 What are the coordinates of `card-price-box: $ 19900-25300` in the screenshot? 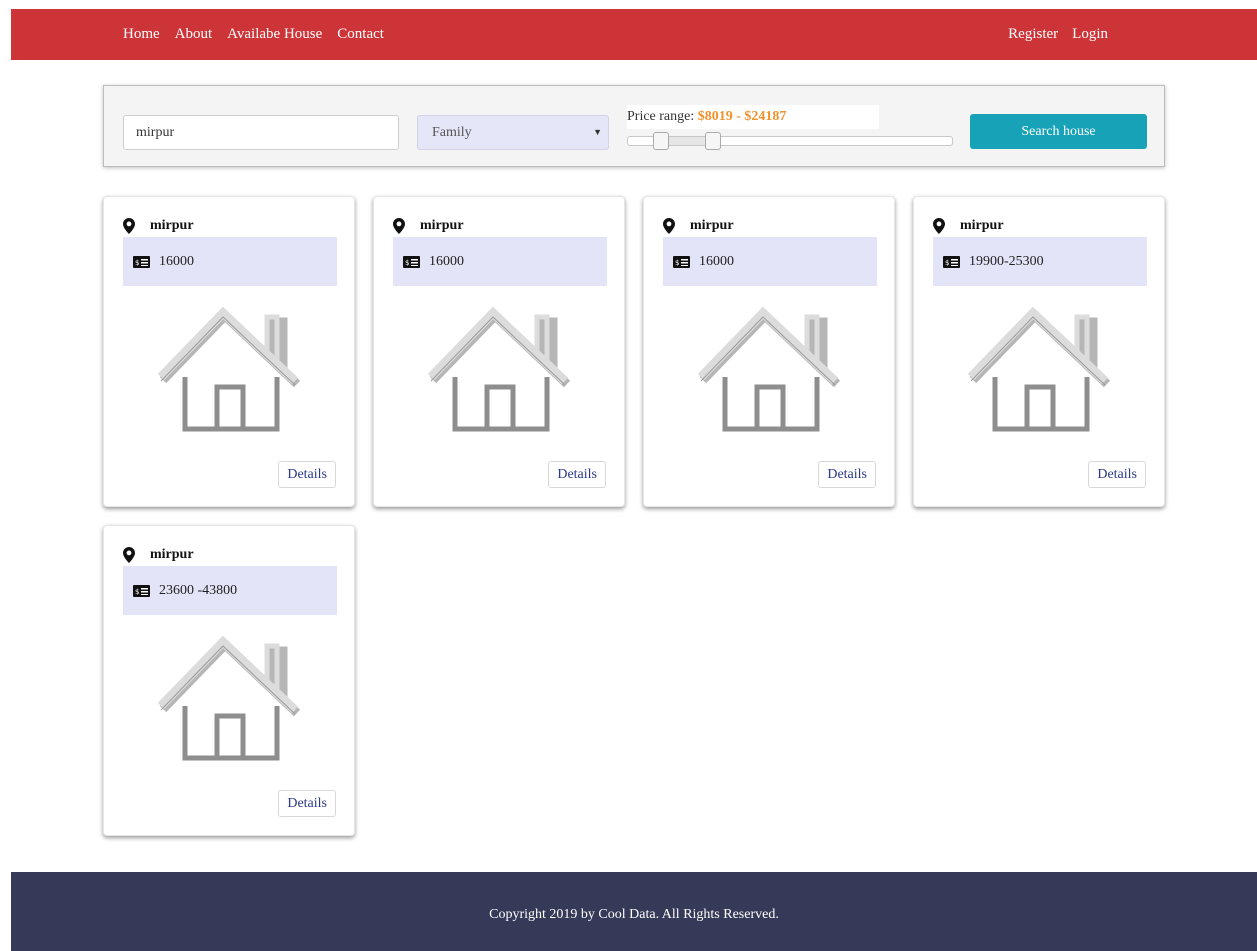 It's located at (1040, 261).